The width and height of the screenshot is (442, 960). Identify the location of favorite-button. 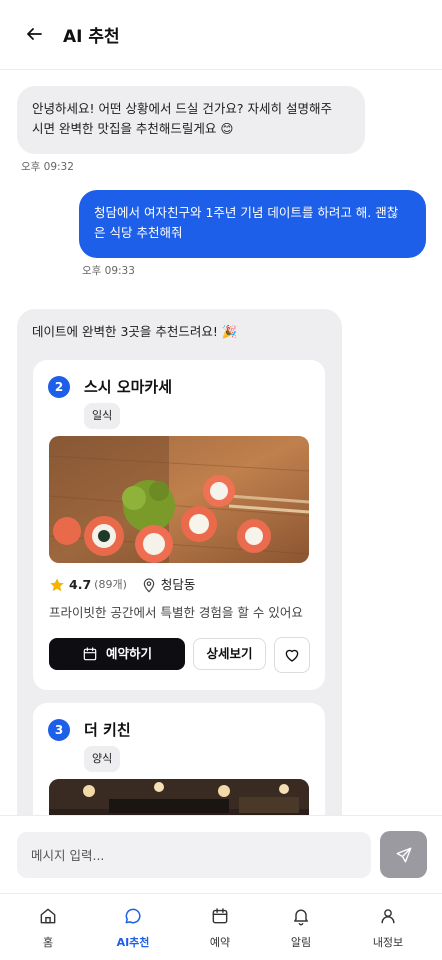
(292, 655).